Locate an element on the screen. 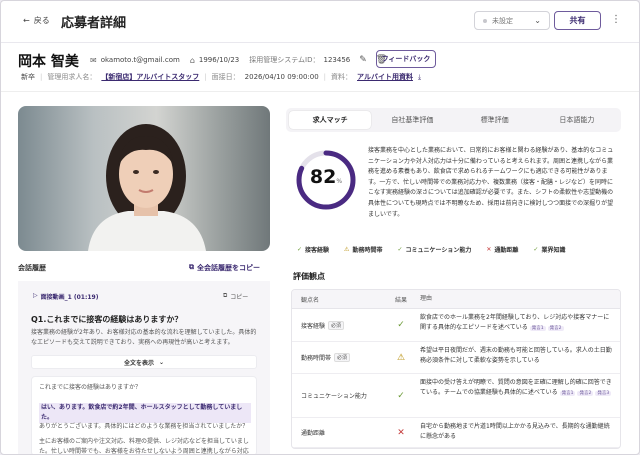 This screenshot has width=640, height=455. chip-label: 通勤距離 is located at coordinates (506, 250).